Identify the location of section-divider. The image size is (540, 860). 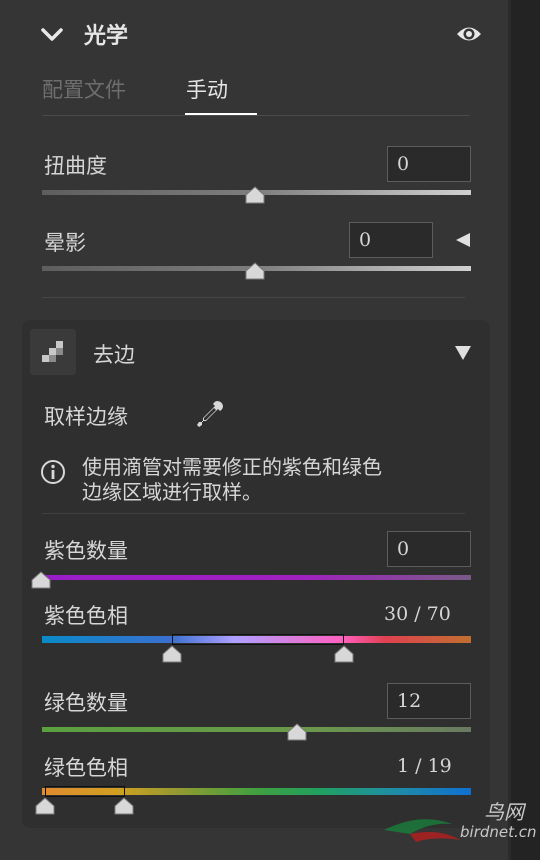
(253, 297).